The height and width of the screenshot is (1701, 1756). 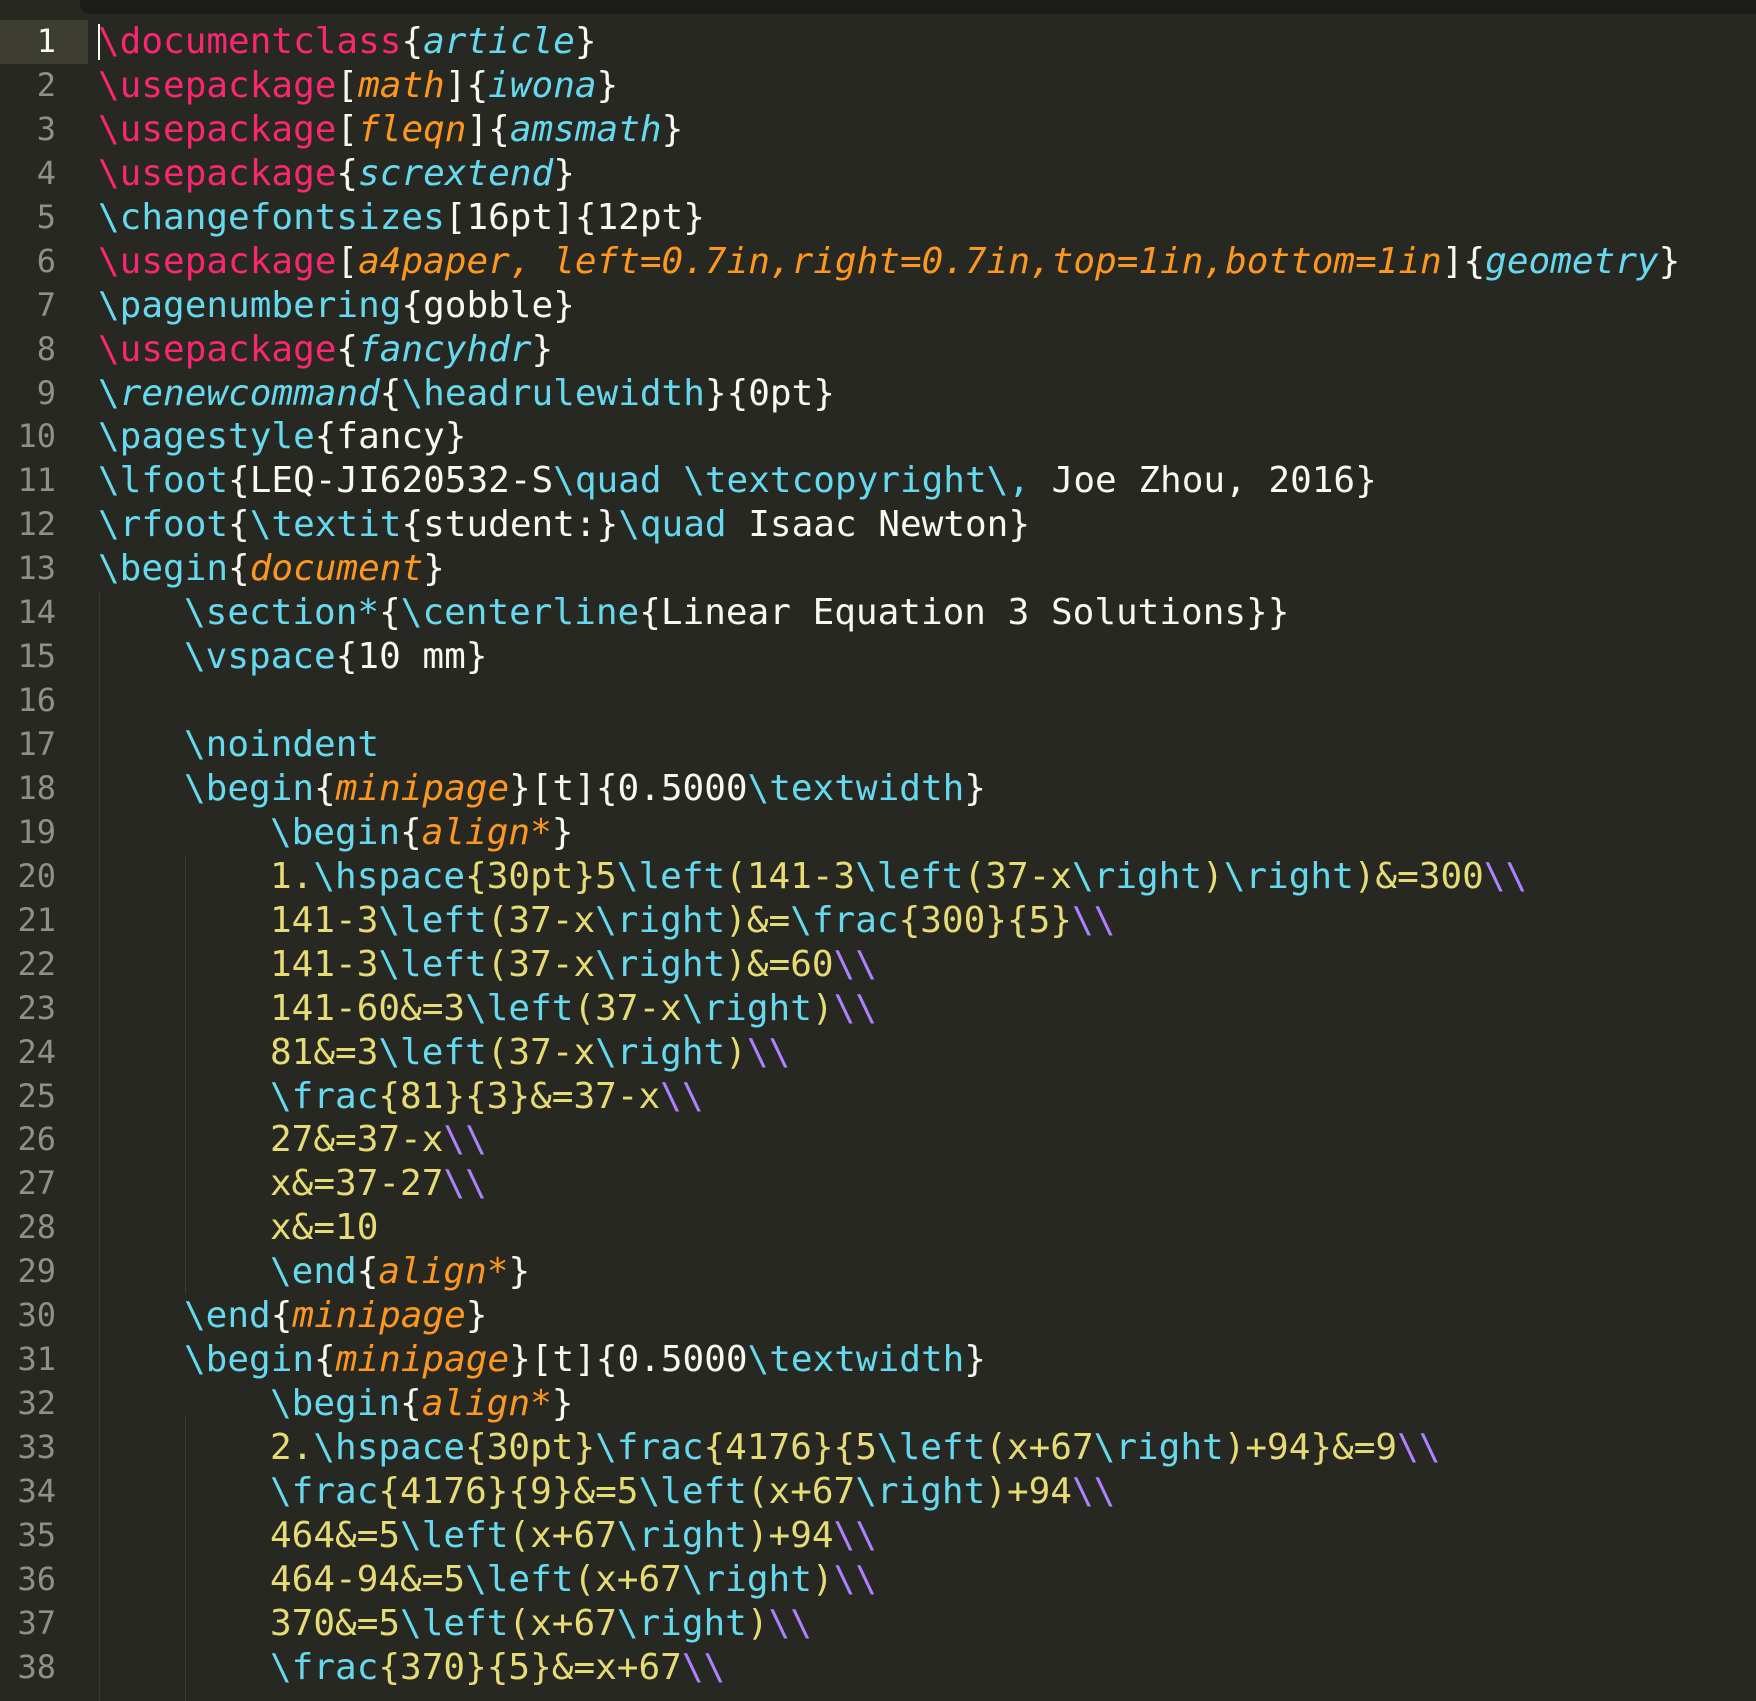 What do you see at coordinates (927, 42) in the screenshot?
I see `code-line: \documentclass{article}` at bounding box center [927, 42].